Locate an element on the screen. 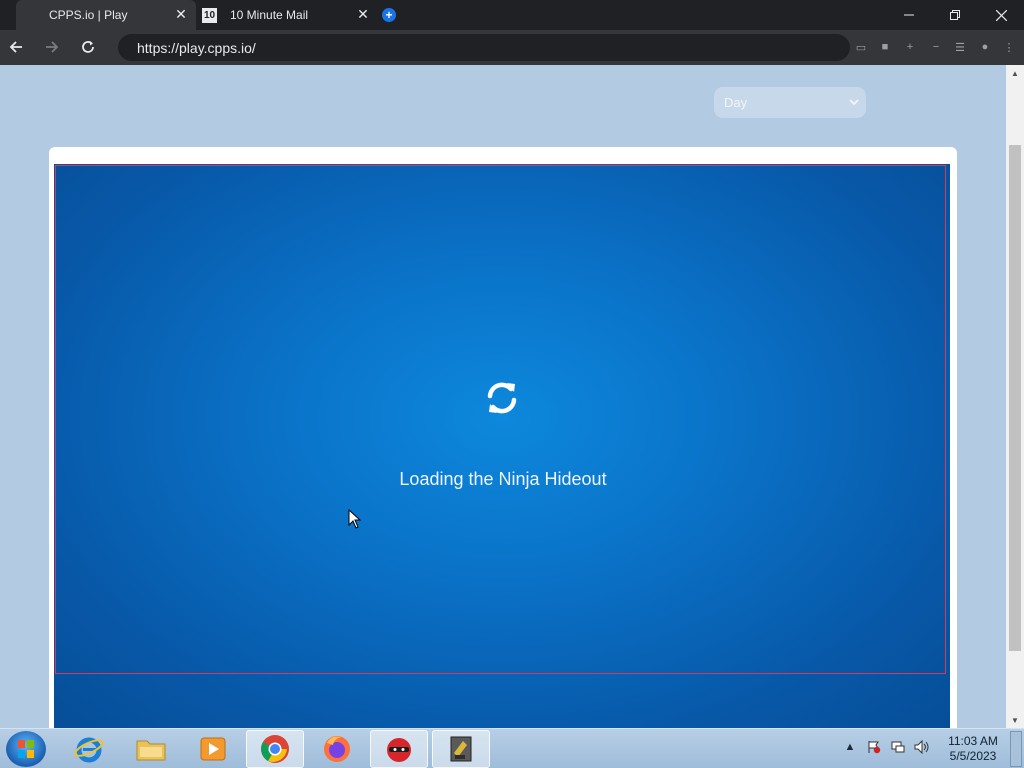 The width and height of the screenshot is (1024, 768). extension-icon: ■ is located at coordinates (885, 47).